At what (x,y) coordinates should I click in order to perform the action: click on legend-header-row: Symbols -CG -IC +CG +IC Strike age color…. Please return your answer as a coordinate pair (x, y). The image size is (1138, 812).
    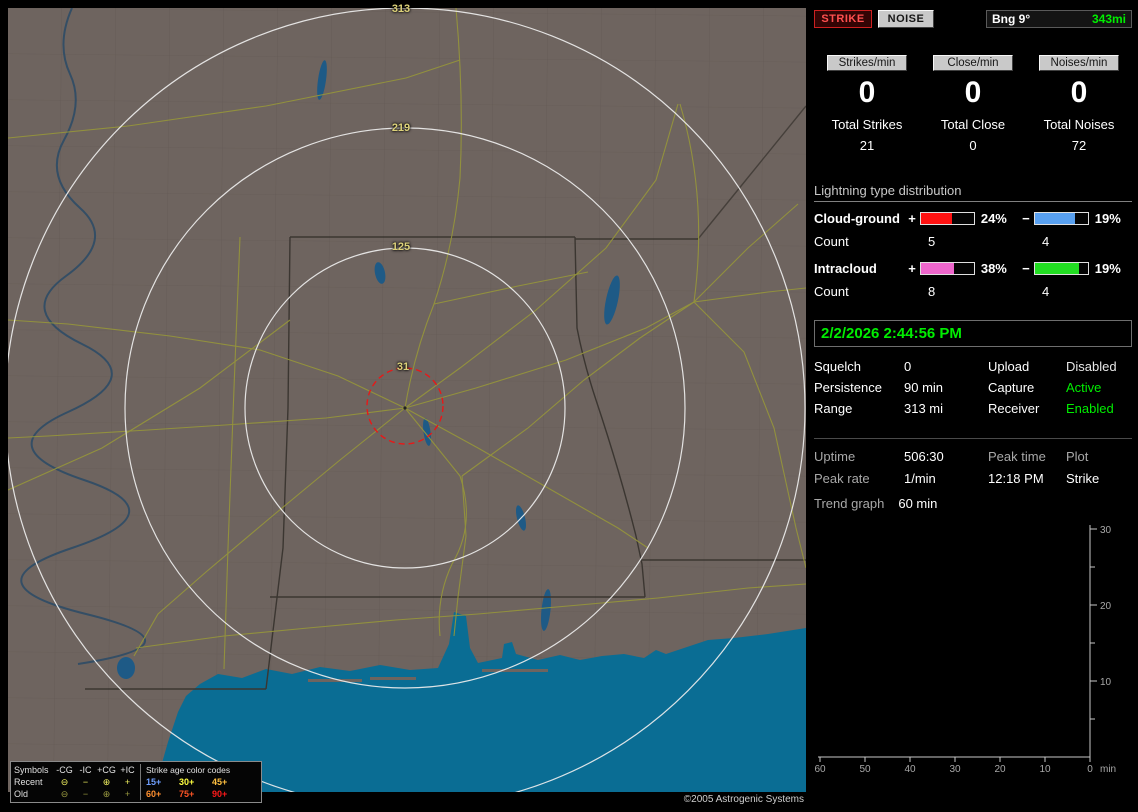
    Looking at the image, I should click on (136, 770).